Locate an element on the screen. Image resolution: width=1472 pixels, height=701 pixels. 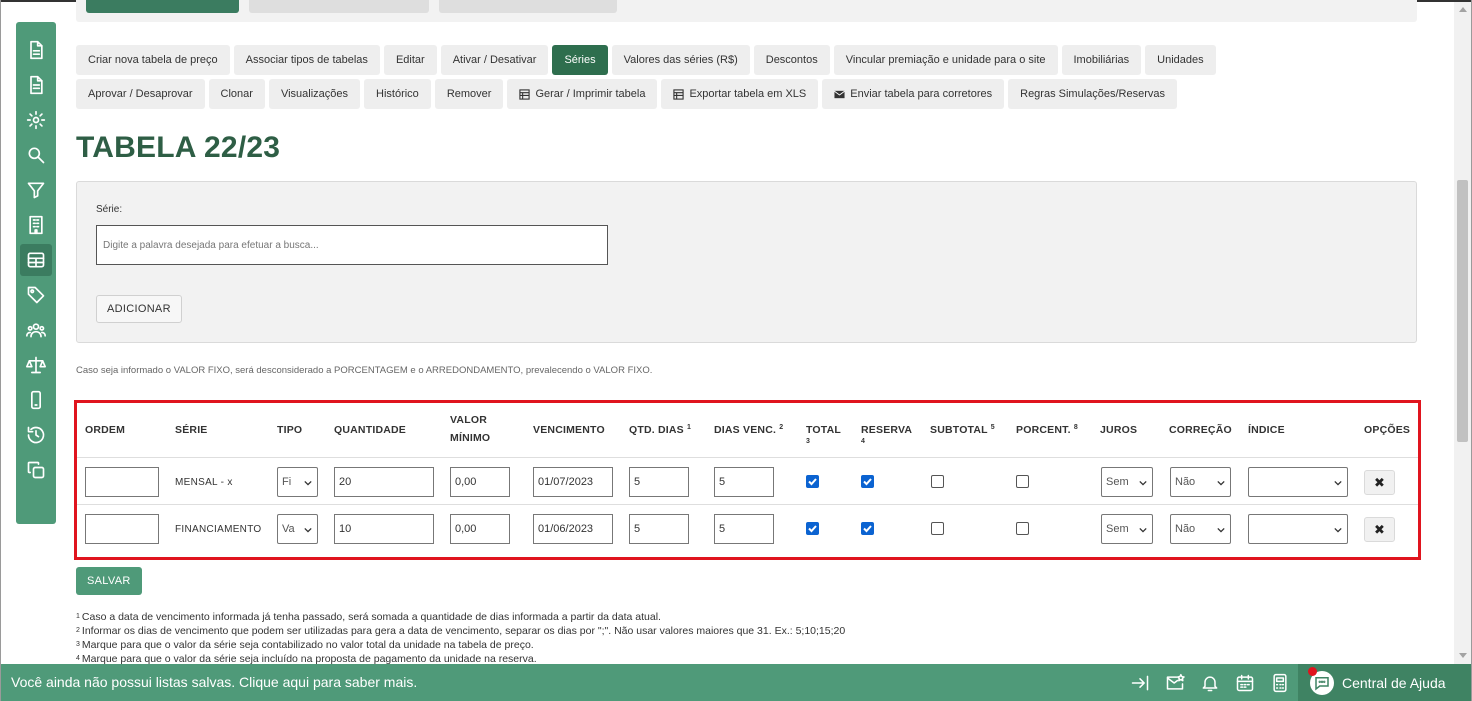
header-tipo: TIPO is located at coordinates (290, 430).